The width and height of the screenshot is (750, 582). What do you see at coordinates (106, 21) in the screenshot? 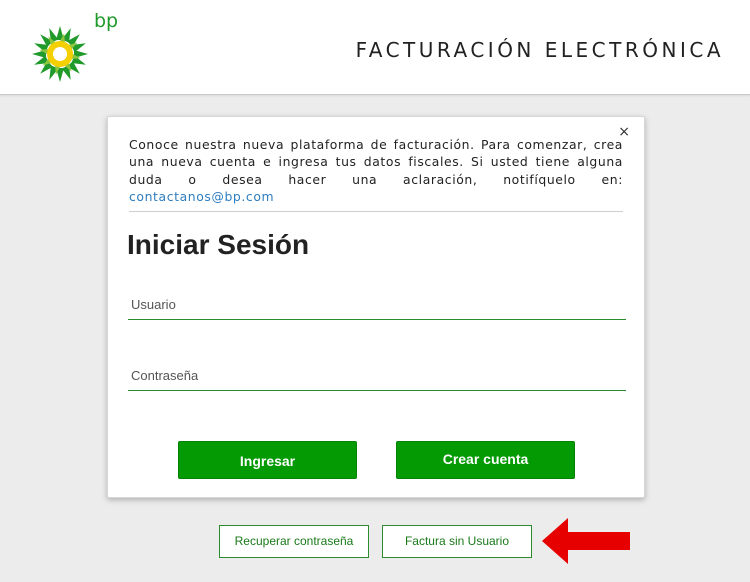
I see `bp-logo-text: bp` at bounding box center [106, 21].